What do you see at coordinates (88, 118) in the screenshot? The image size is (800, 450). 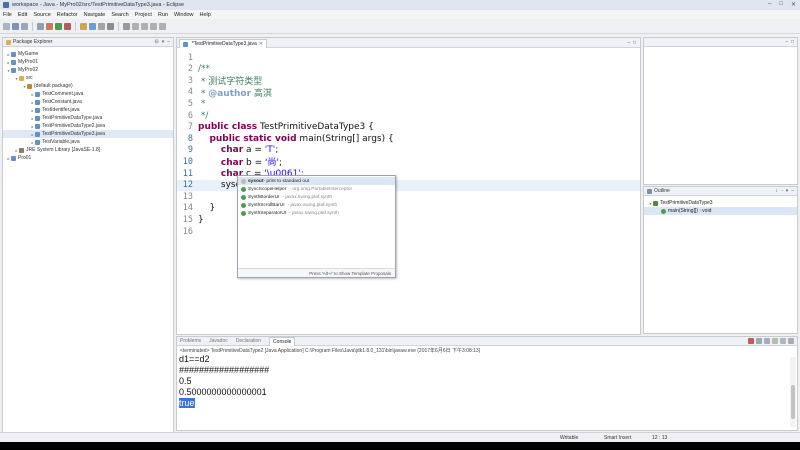 I see `tree-item: ▸ TestPrimitiveDataType.java` at bounding box center [88, 118].